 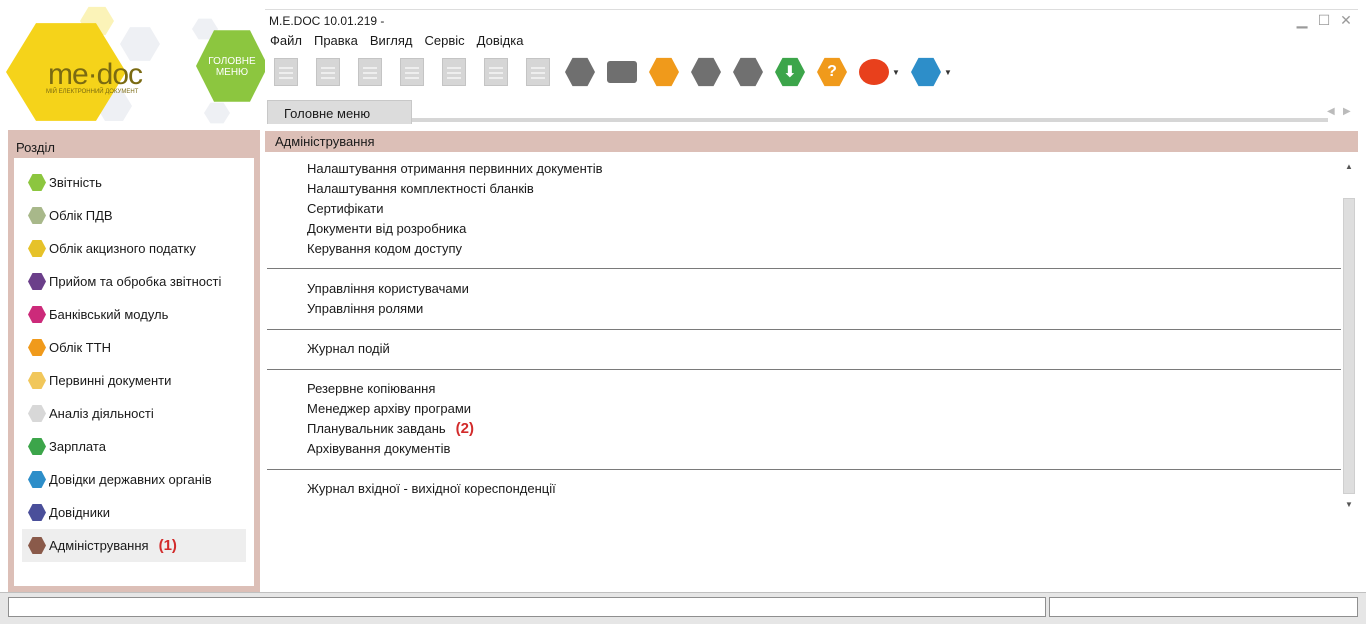 What do you see at coordinates (134, 446) in the screenshot?
I see `section-item-salary: Зарплата` at bounding box center [134, 446].